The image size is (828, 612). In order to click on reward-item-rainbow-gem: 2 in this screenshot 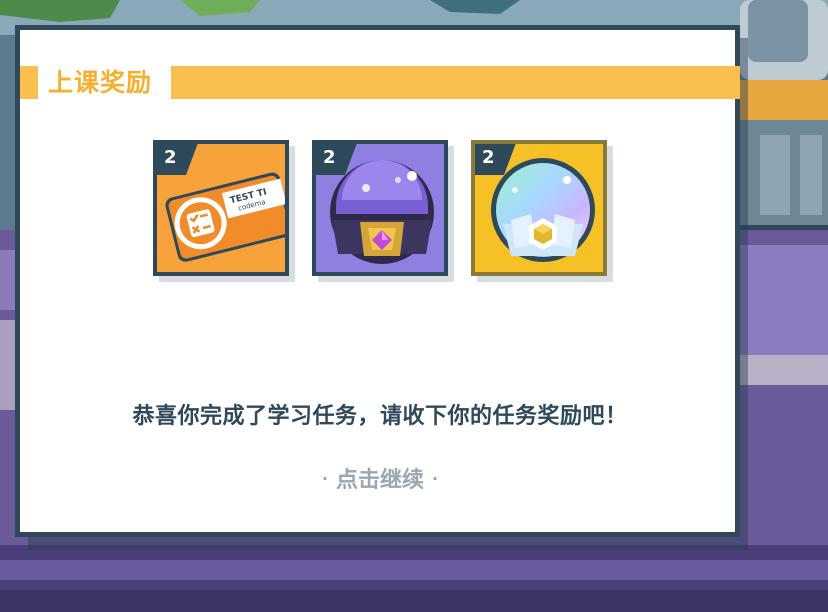, I will do `click(542, 211)`.